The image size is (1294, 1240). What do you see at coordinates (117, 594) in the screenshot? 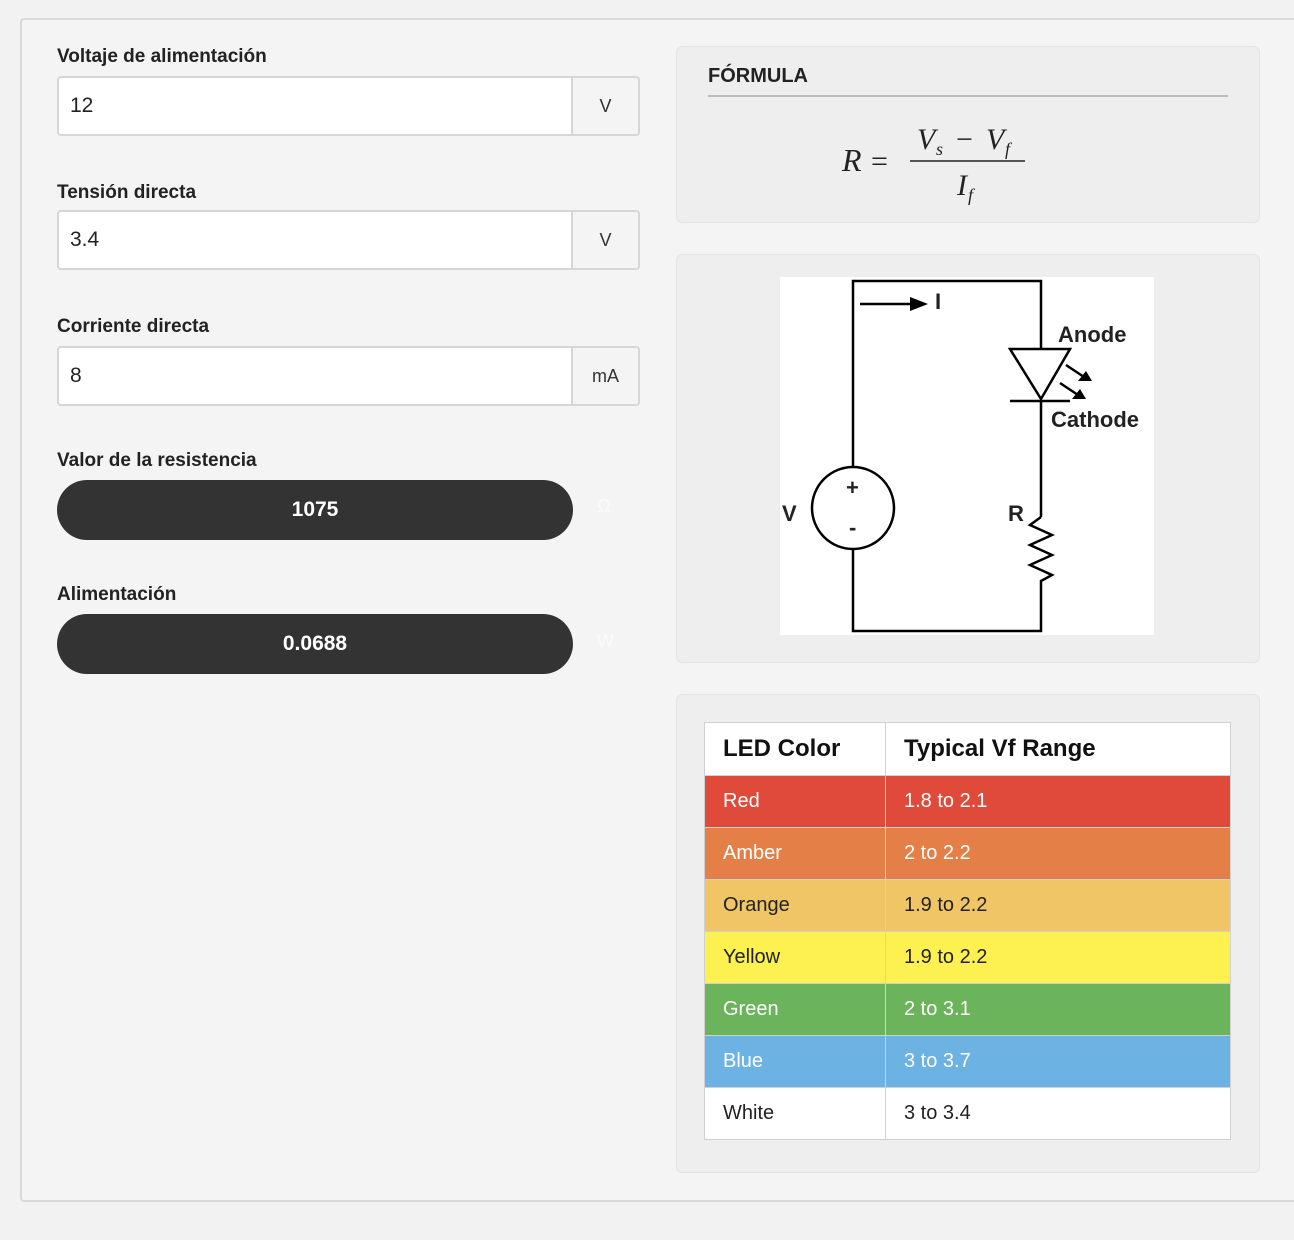
I see `power-label: Alimentación` at bounding box center [117, 594].